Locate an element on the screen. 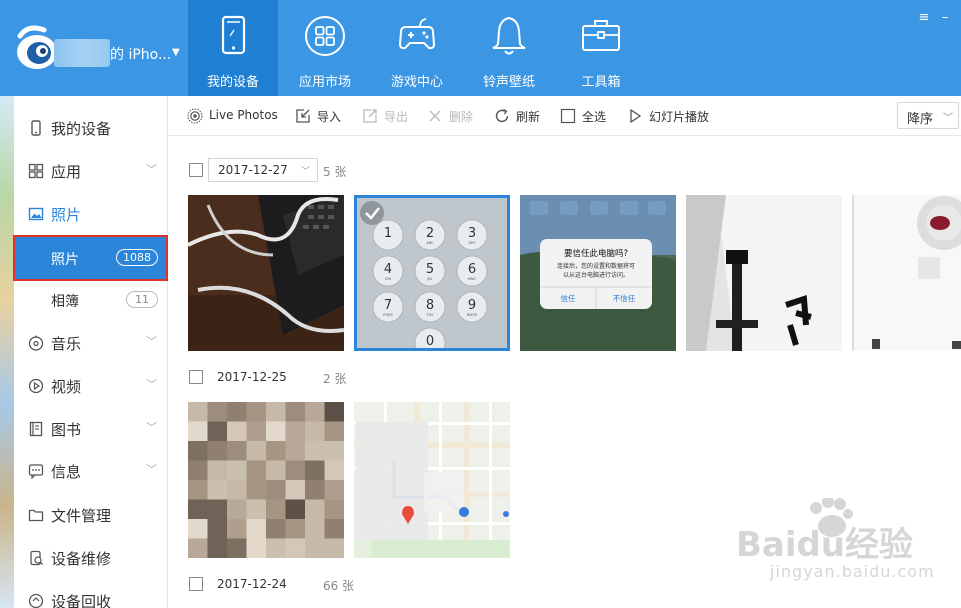  group-photo-count: 5 张 is located at coordinates (335, 172).